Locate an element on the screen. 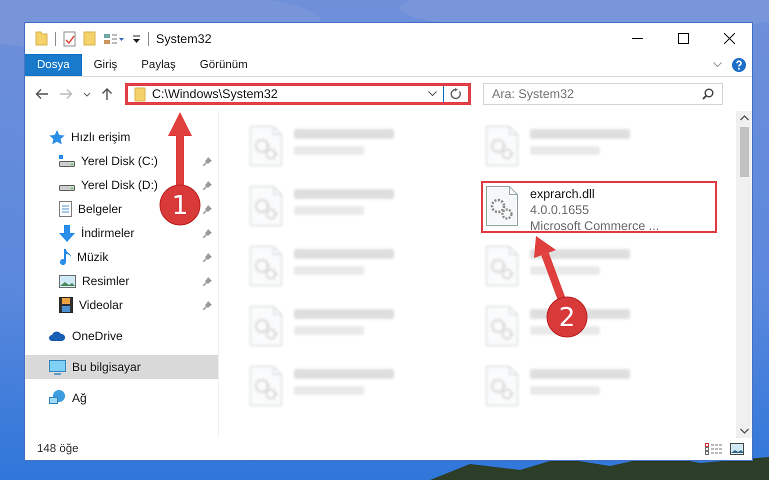  cloud-icon is located at coordinates (57, 336).